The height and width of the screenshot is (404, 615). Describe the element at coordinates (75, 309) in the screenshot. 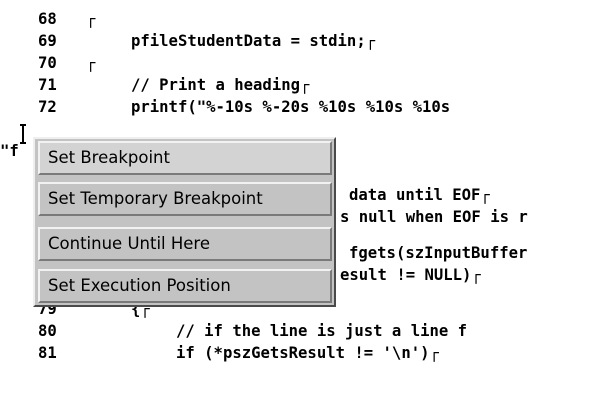

I see `code-line: 79 {┌` at that location.